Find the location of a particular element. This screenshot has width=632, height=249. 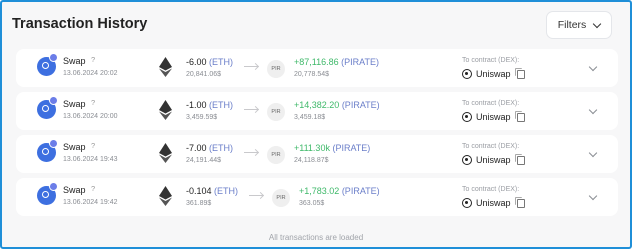

sent-amount: -7.00 (ETH) is located at coordinates (210, 148).